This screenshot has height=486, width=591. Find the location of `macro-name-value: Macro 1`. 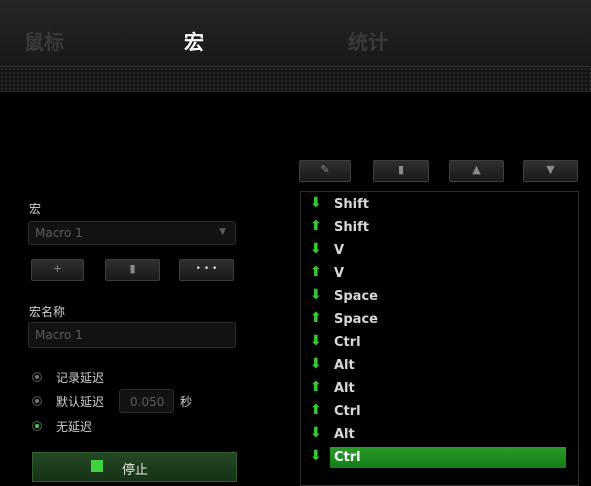

macro-name-value: Macro 1 is located at coordinates (59, 335).